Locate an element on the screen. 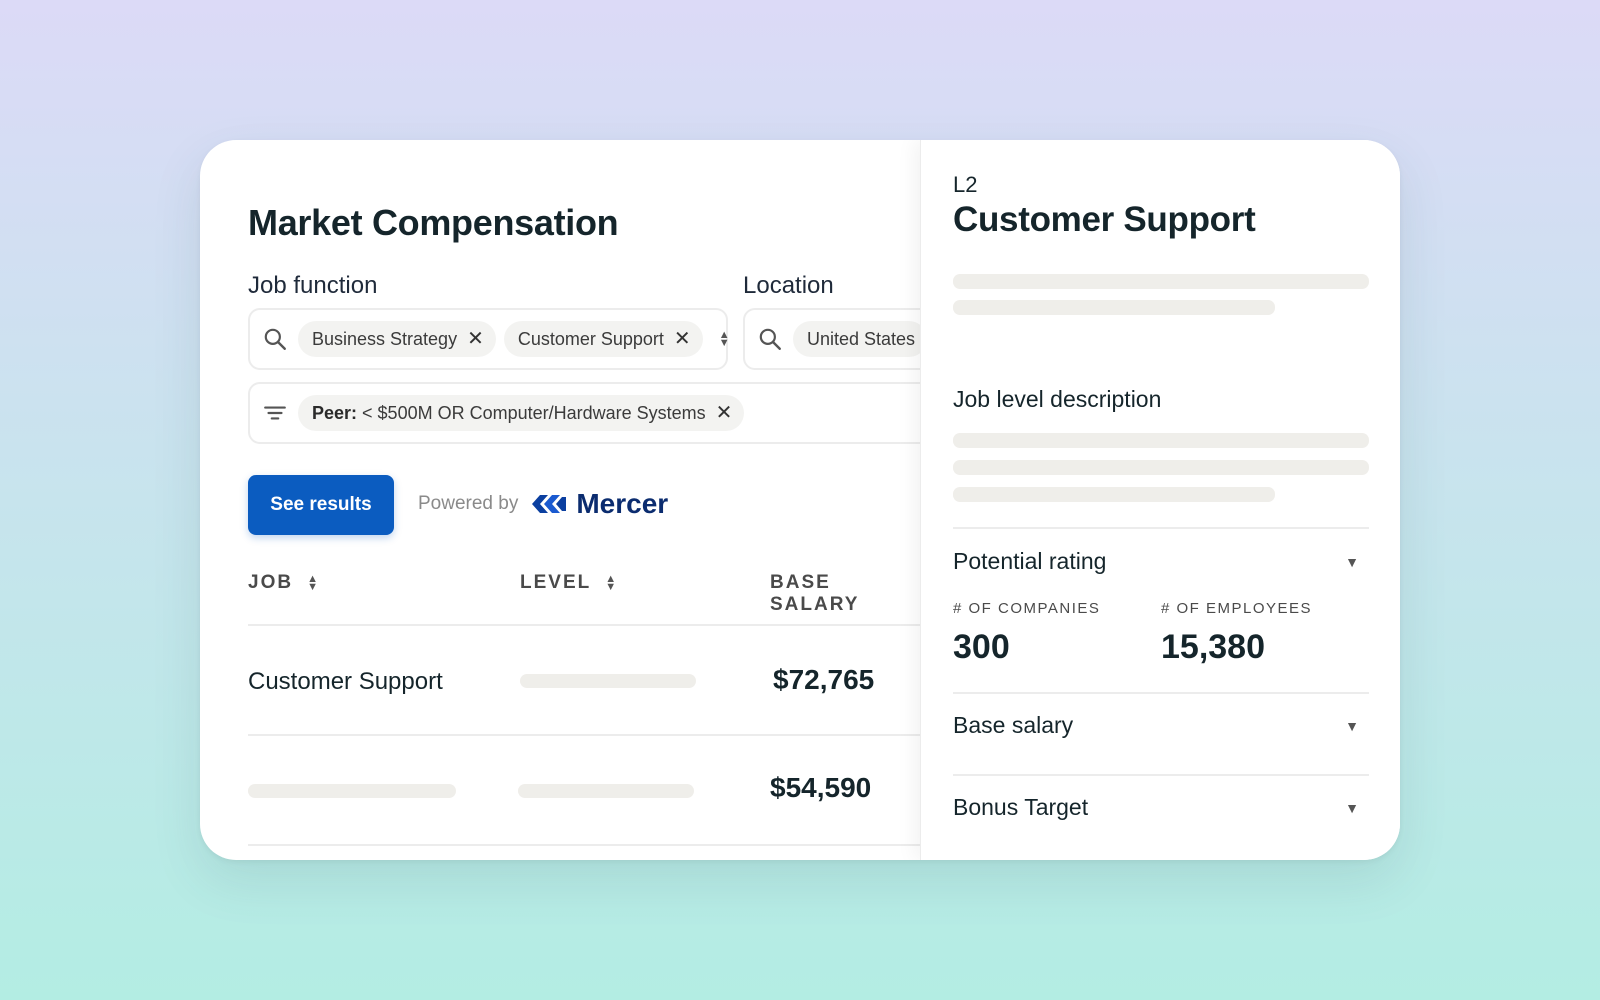 The height and width of the screenshot is (1000, 1600). companies-value: 300 is located at coordinates (981, 647).